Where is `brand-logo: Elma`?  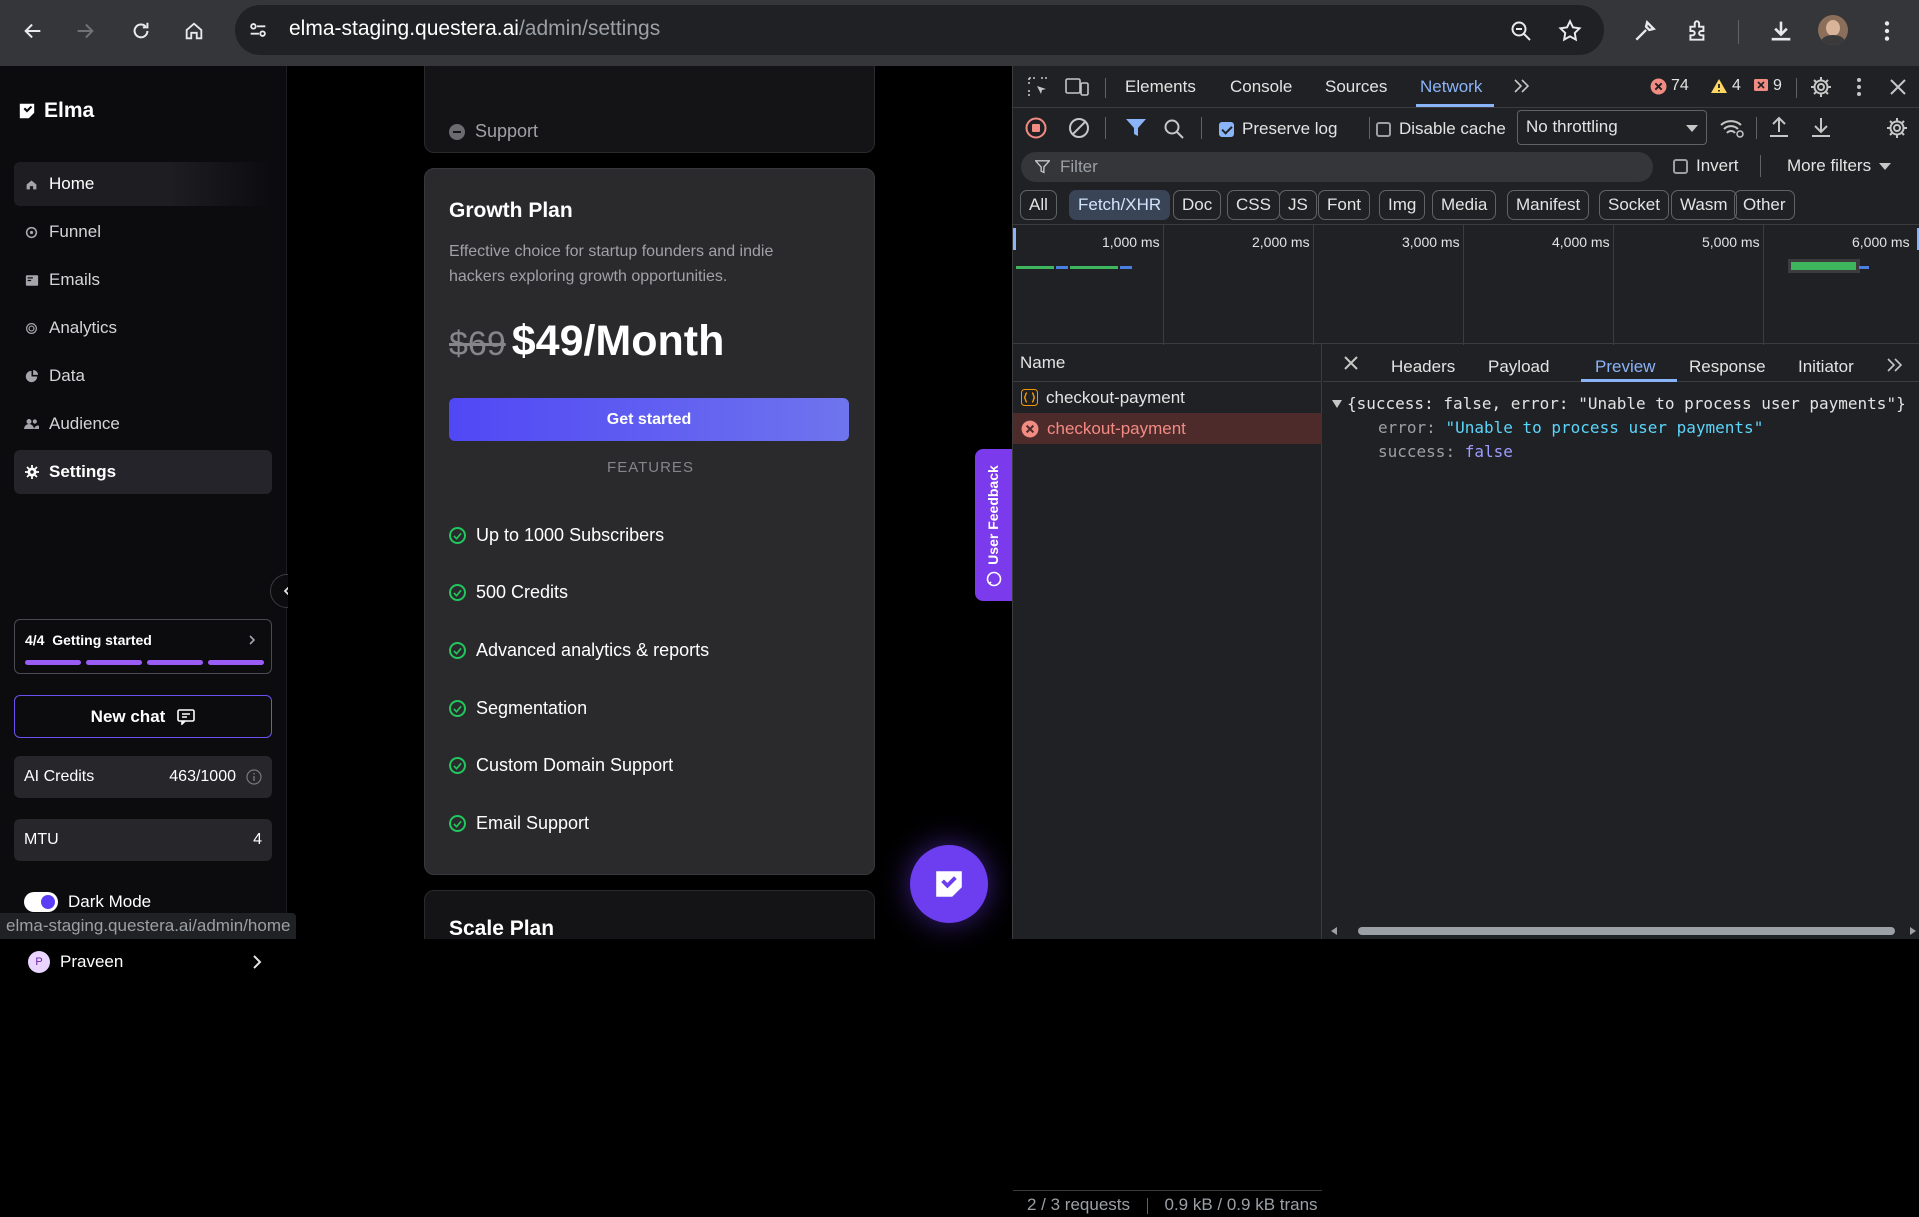
brand-logo: Elma is located at coordinates (56, 111).